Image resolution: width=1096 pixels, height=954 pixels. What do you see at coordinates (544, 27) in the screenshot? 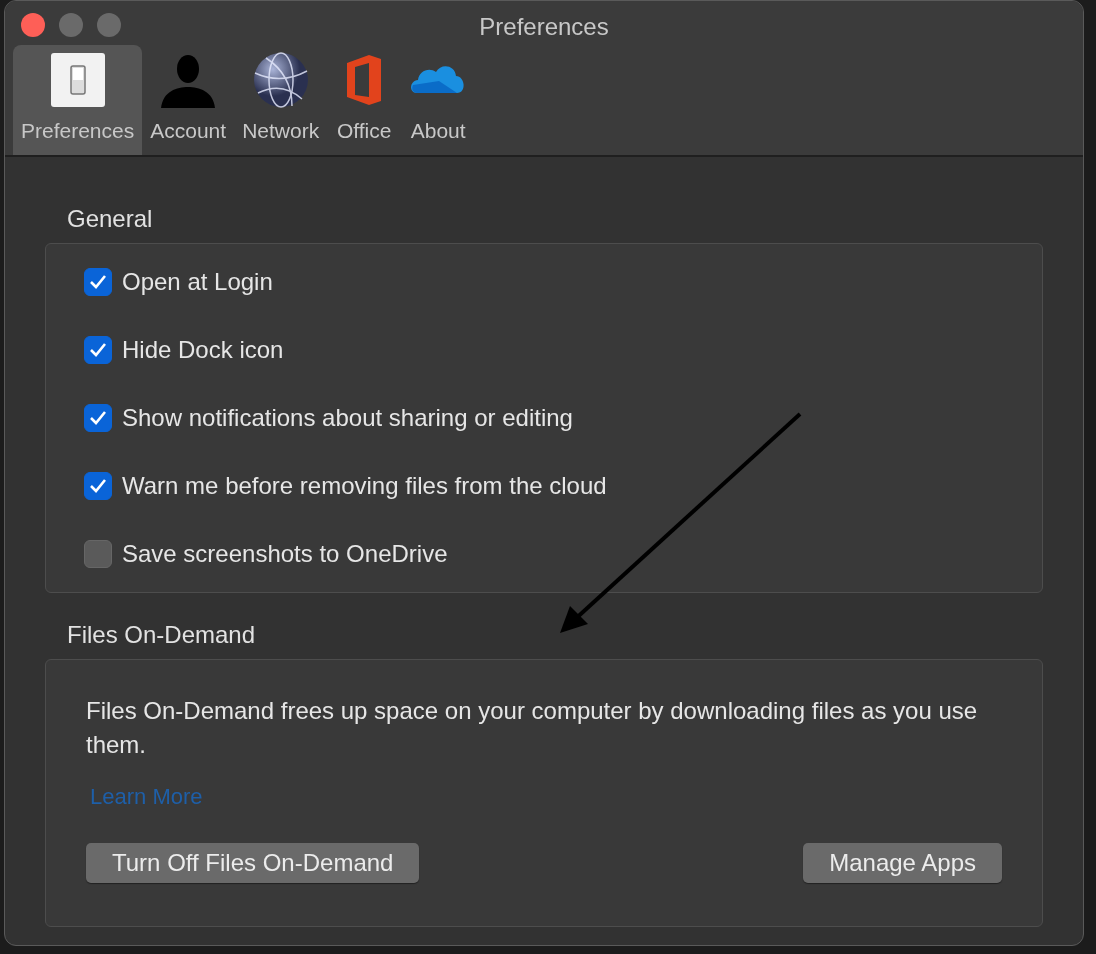
I see `window-title: Preferences` at bounding box center [544, 27].